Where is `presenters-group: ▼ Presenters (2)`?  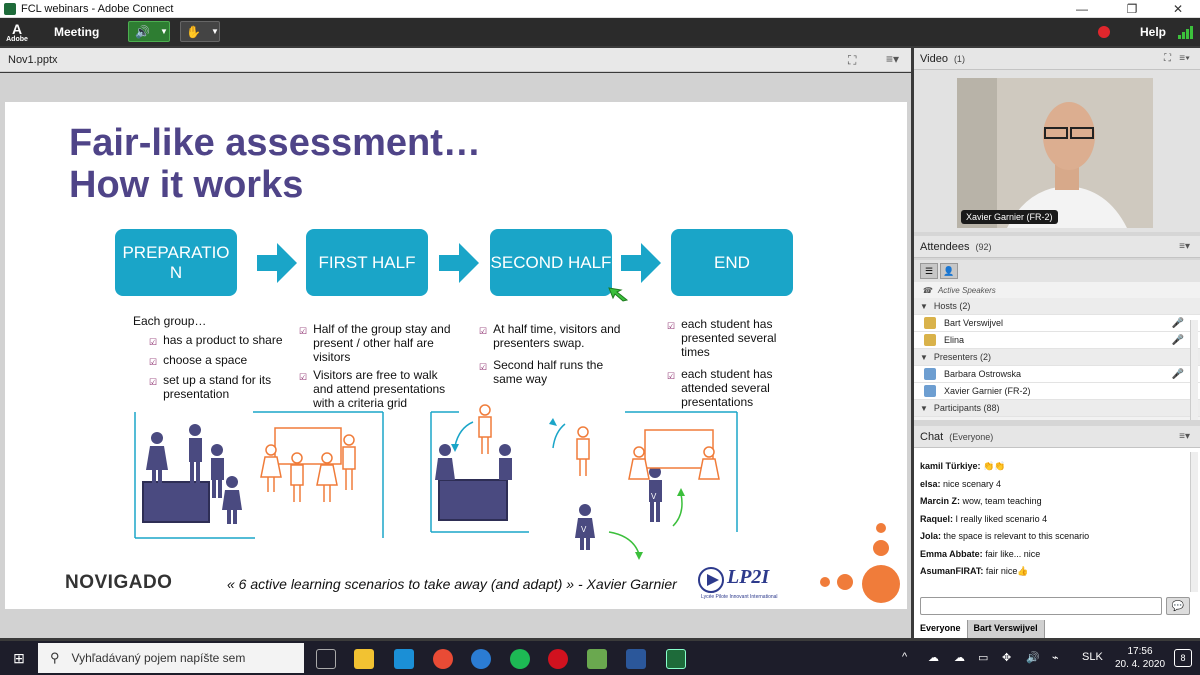
presenters-group: ▼ Presenters (2) is located at coordinates (1057, 357).